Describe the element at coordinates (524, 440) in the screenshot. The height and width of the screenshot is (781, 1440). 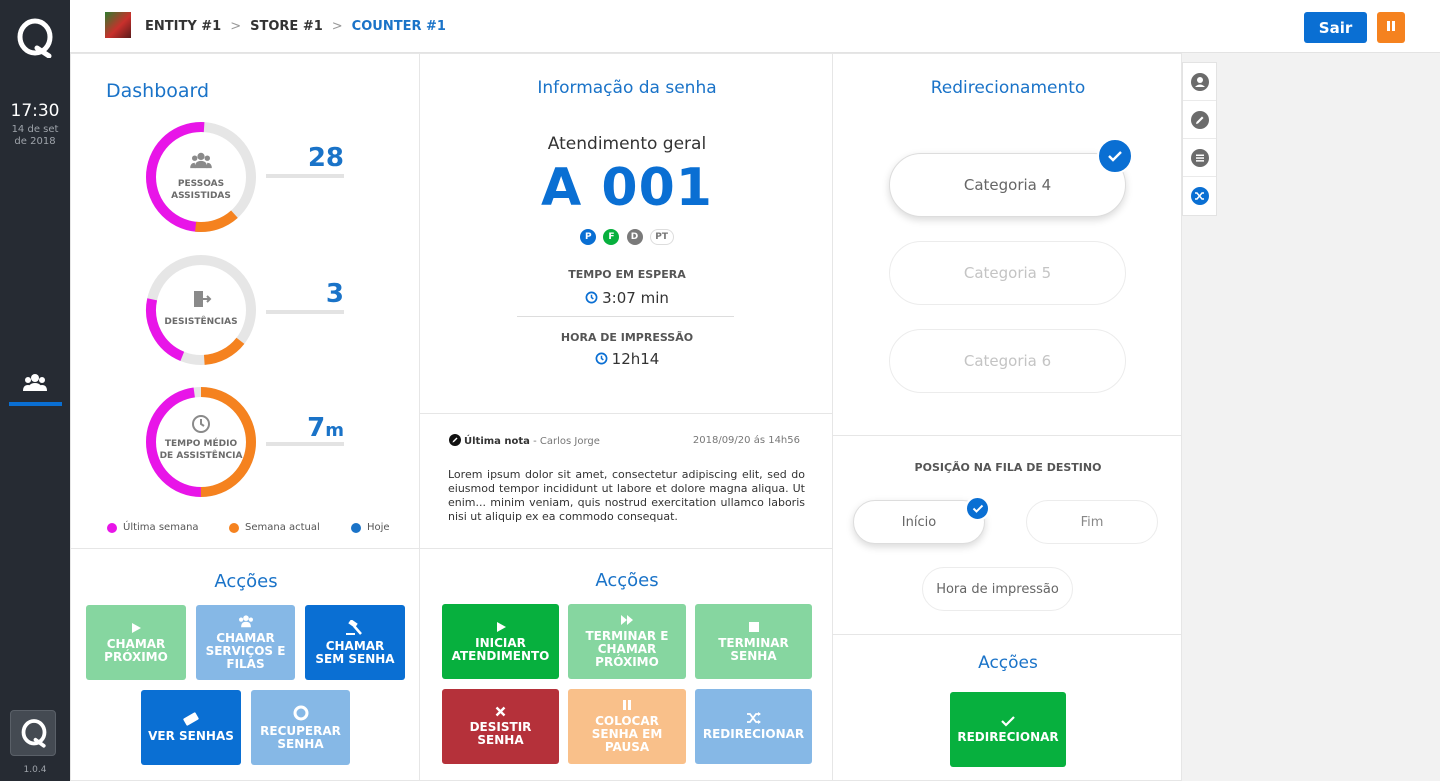
I see `note-header: Última nota - Carlos Jorge` at that location.